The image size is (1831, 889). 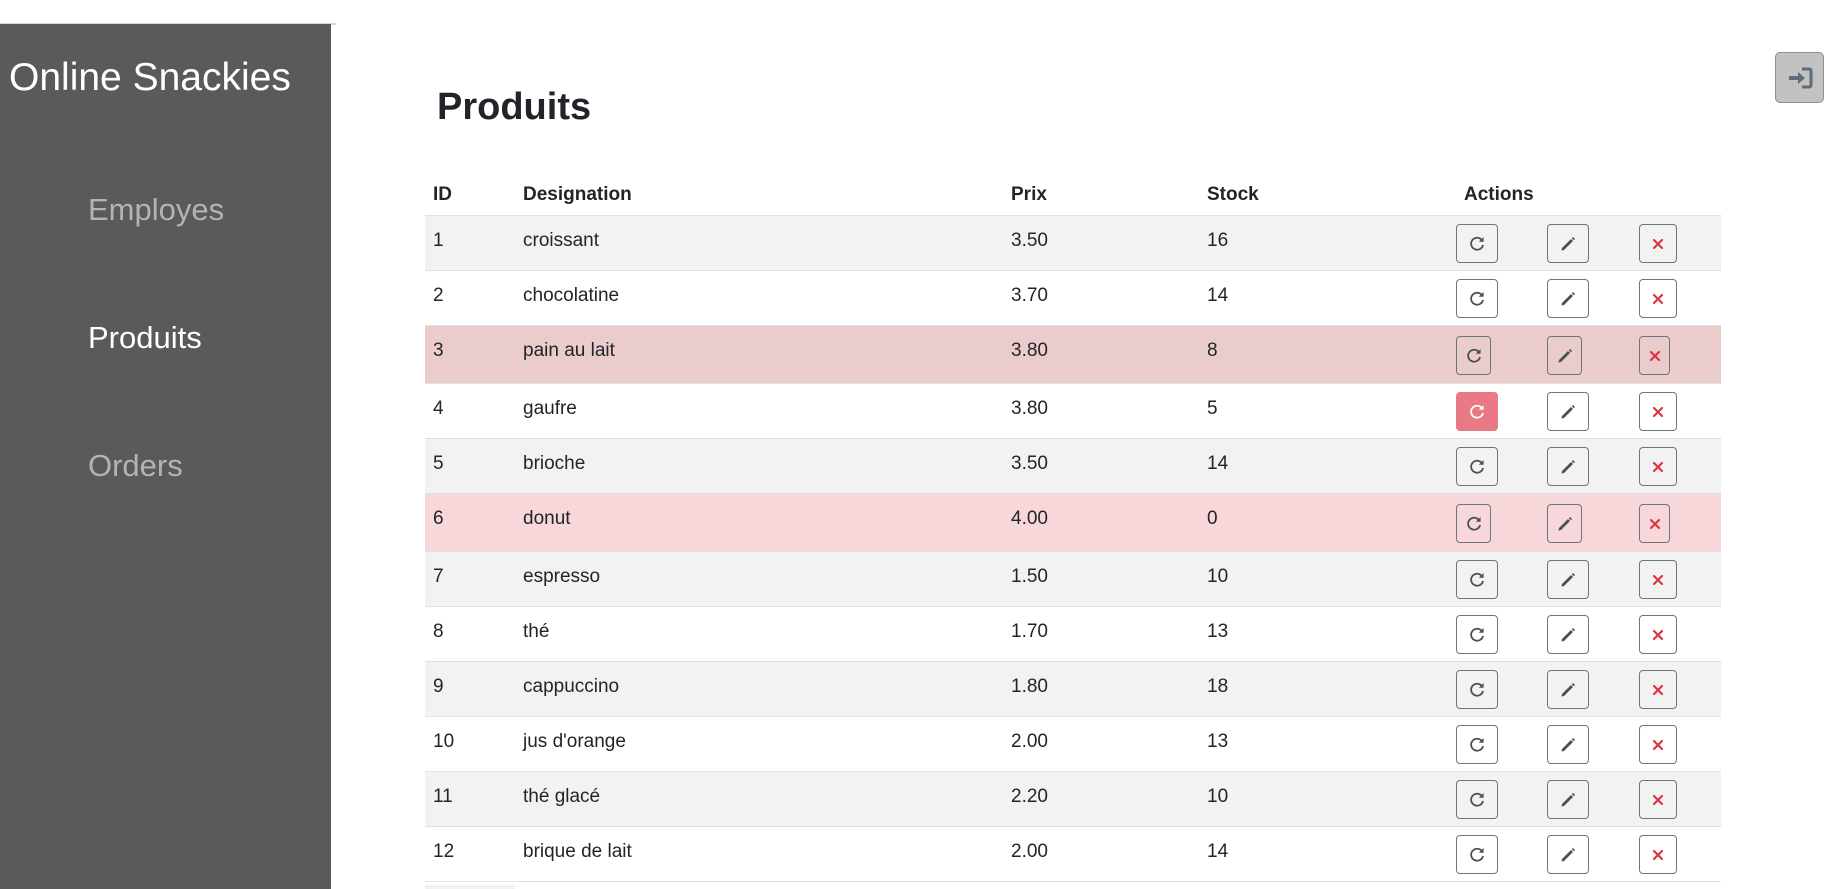 I want to click on cell-designation: brioche, so click(x=554, y=463).